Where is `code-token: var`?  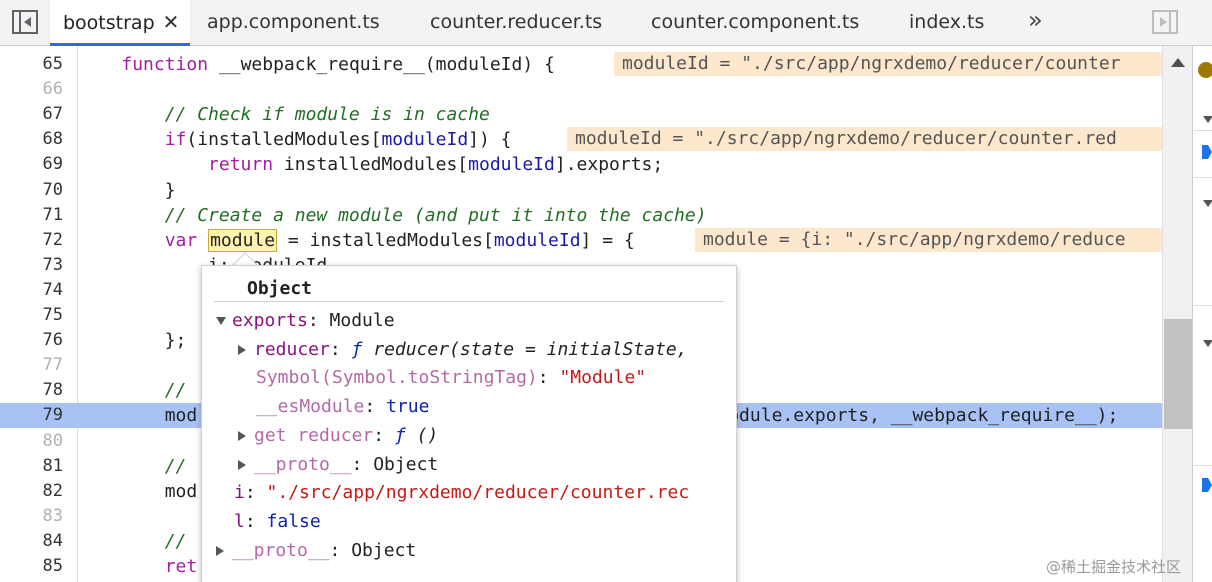 code-token: var is located at coordinates (181, 240).